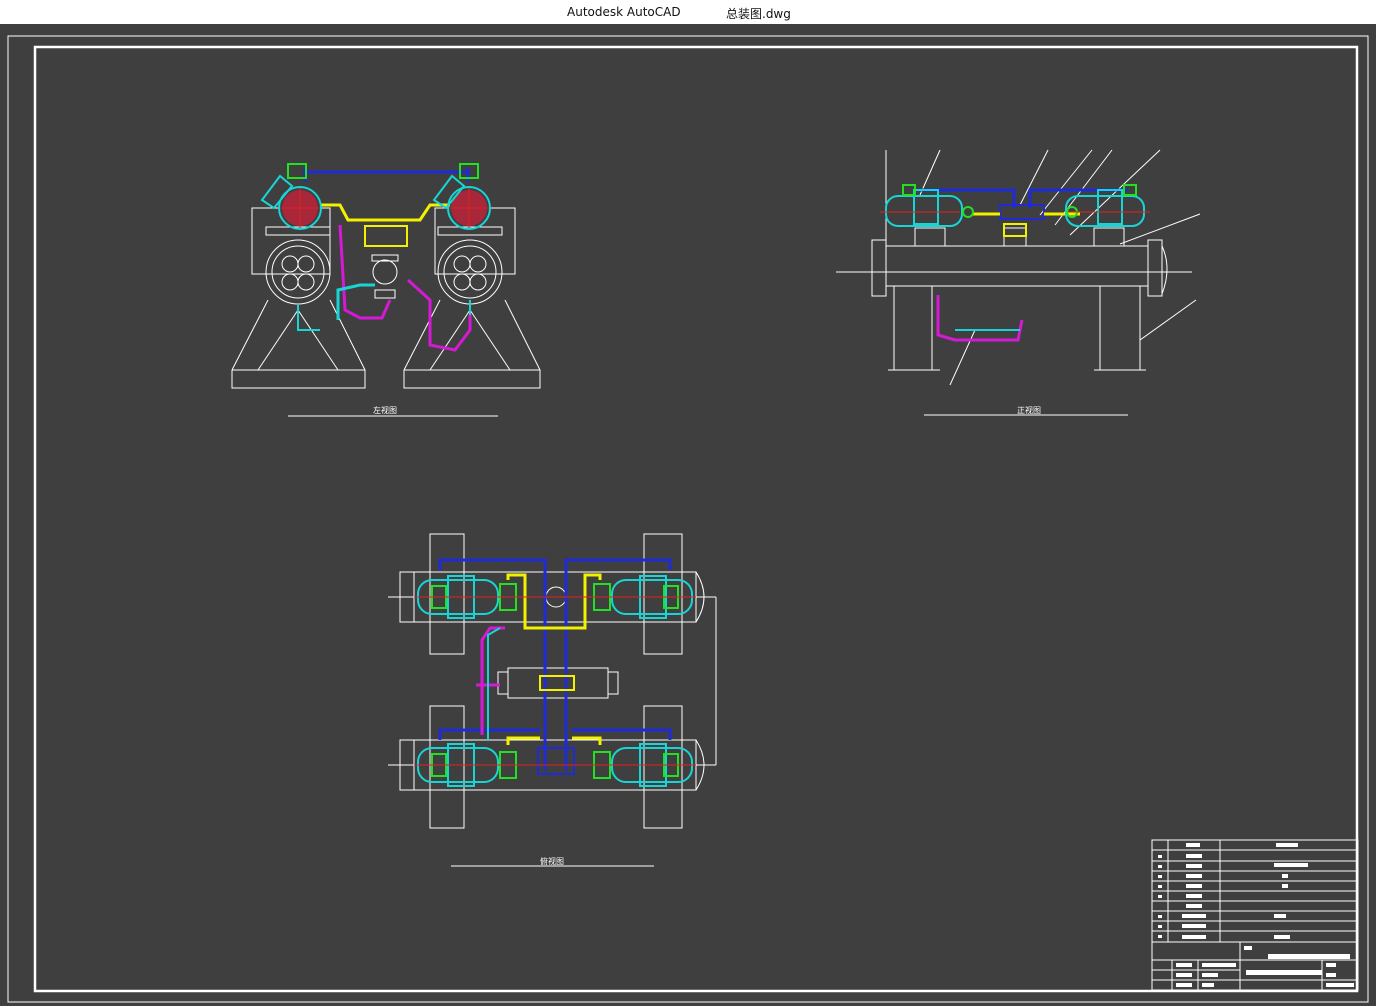 The width and height of the screenshot is (1376, 1006). What do you see at coordinates (385, 410) in the screenshot?
I see `left-view-caption: 左视图` at bounding box center [385, 410].